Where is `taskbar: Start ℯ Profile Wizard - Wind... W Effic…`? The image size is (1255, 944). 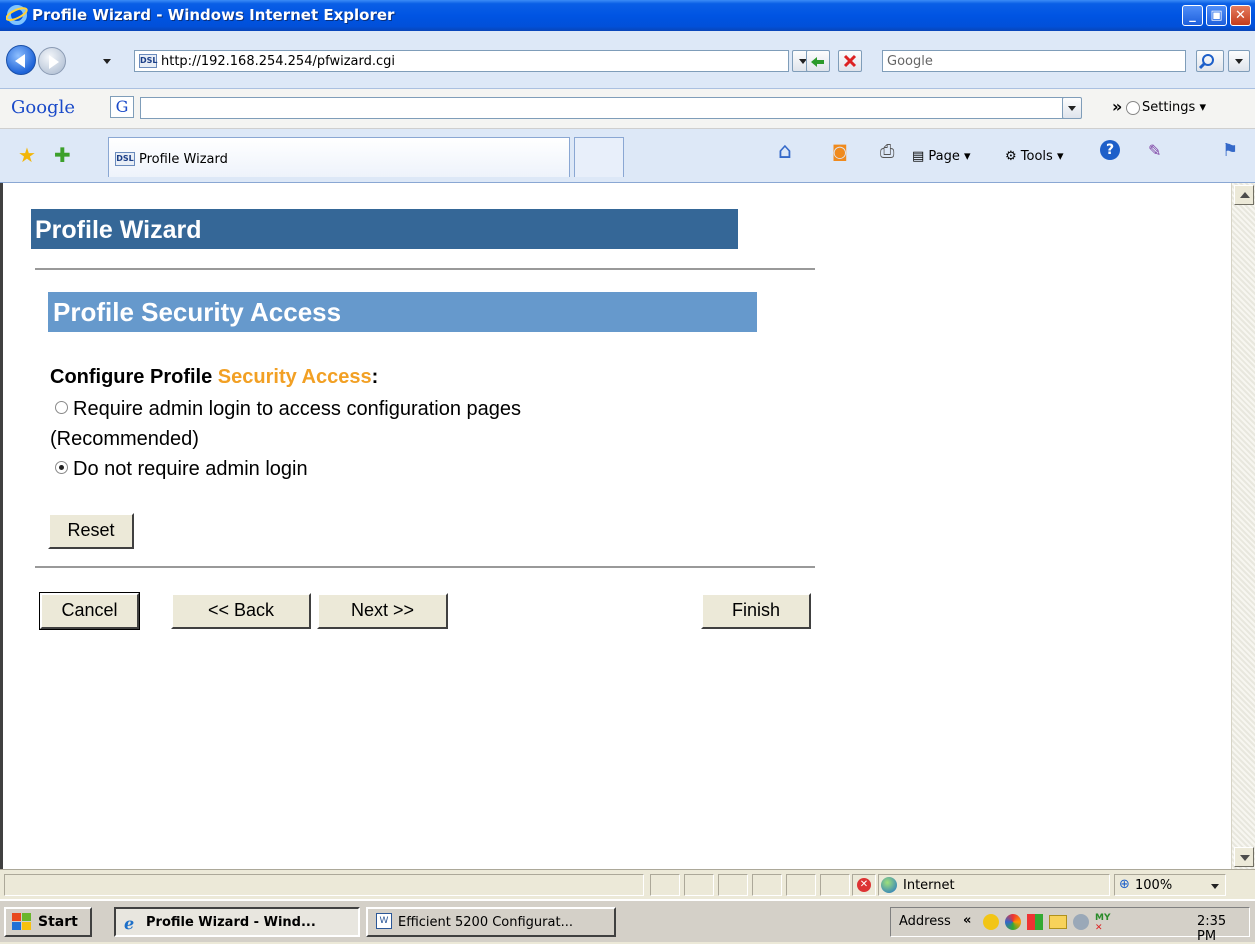 taskbar: Start ℯ Profile Wizard - Wind... W Effic… is located at coordinates (627, 921).